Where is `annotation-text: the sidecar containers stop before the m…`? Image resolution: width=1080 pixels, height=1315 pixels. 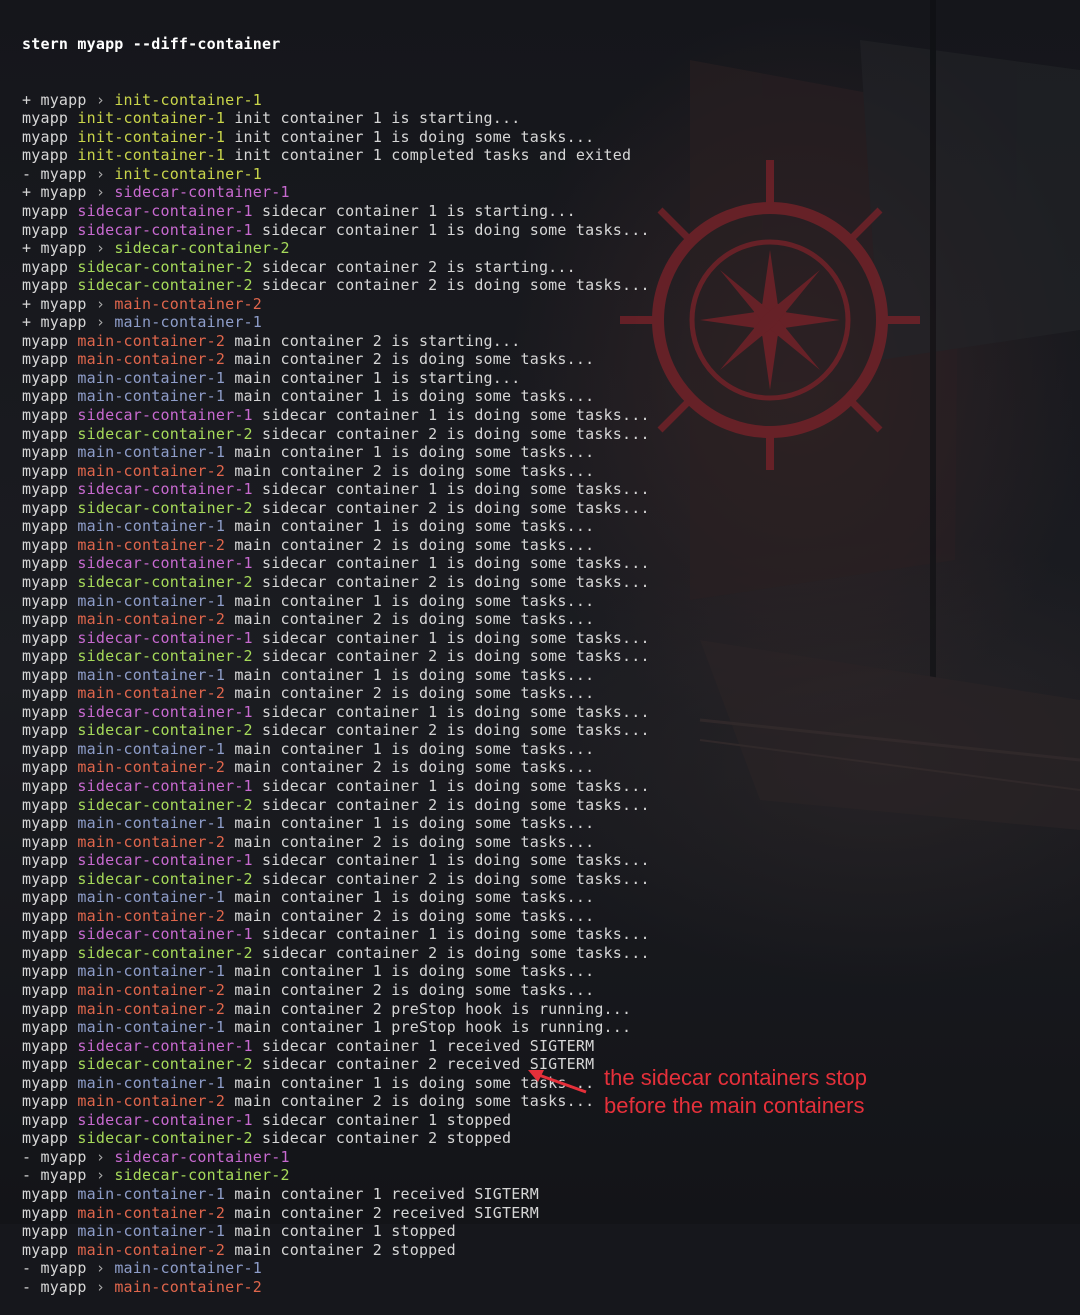 annotation-text: the sidecar containers stop before the m… is located at coordinates (735, 1092).